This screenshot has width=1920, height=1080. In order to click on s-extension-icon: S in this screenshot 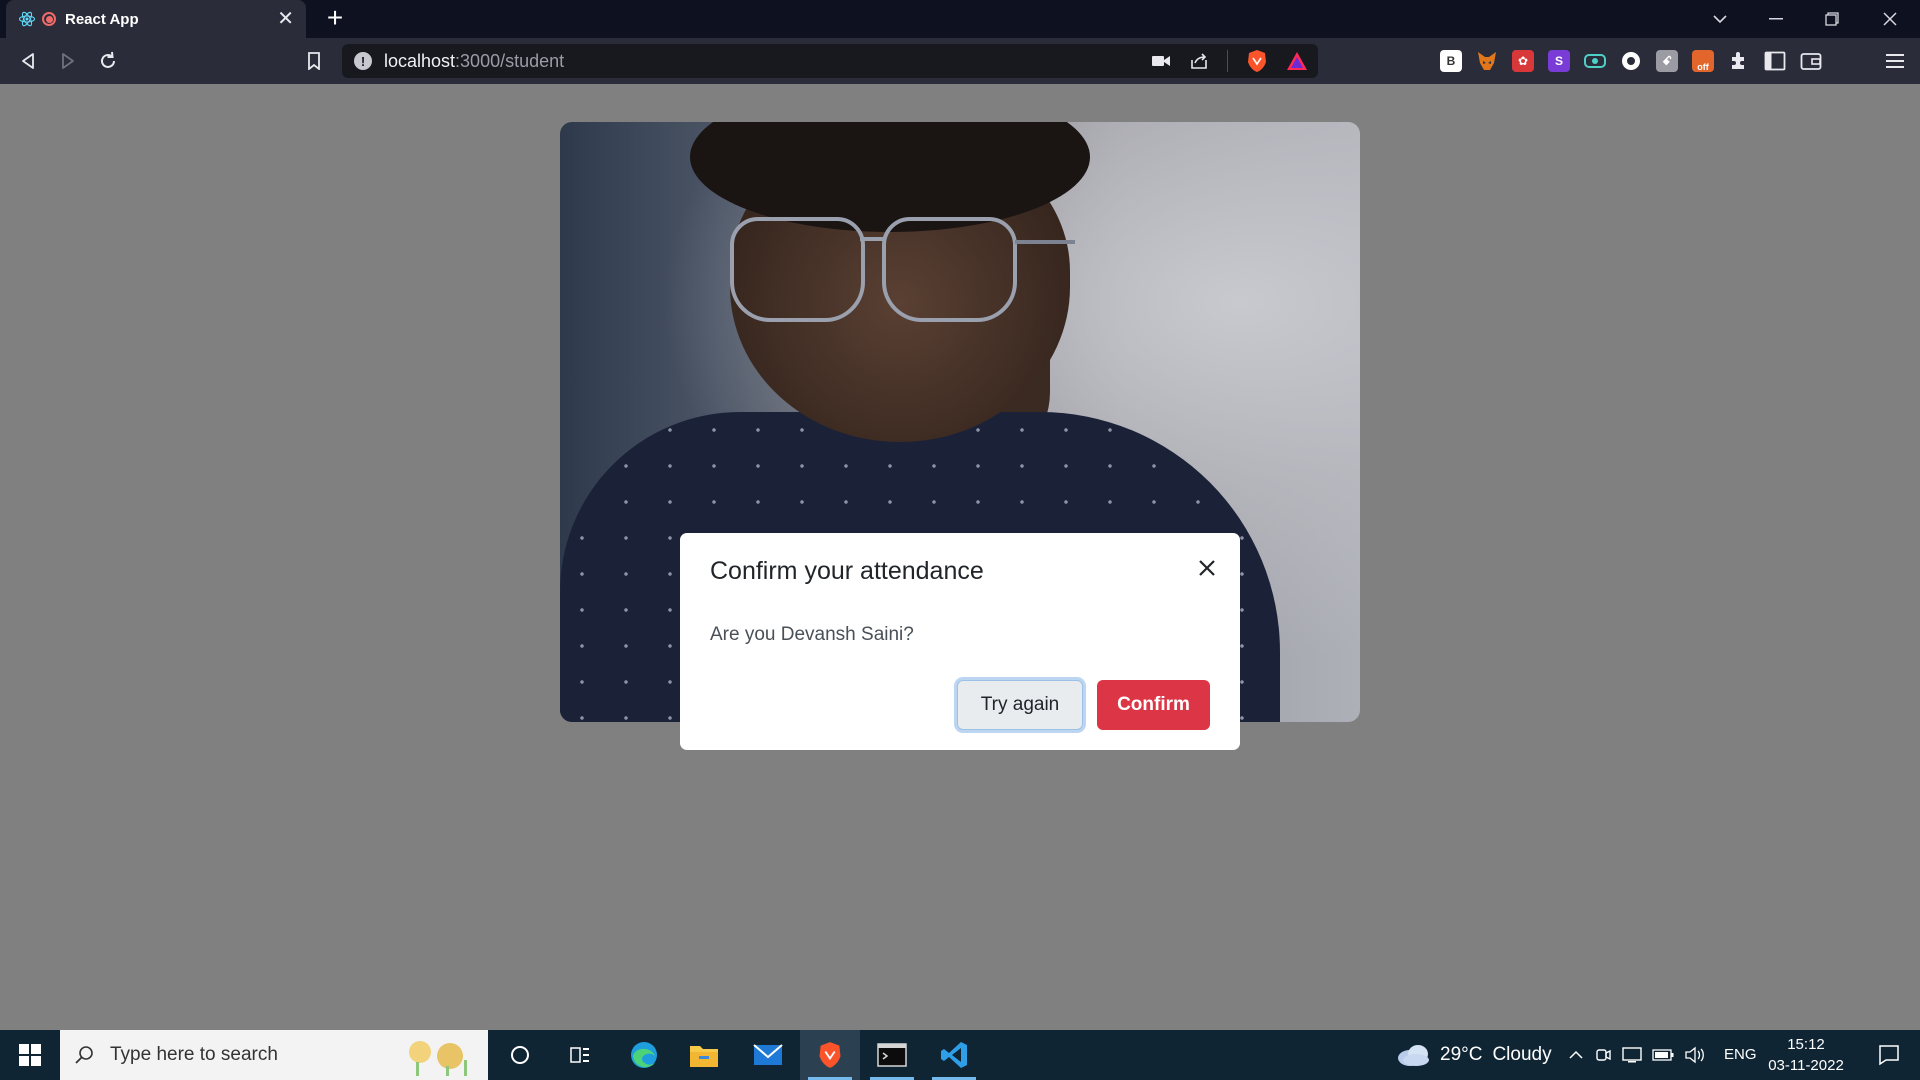, I will do `click(1559, 61)`.